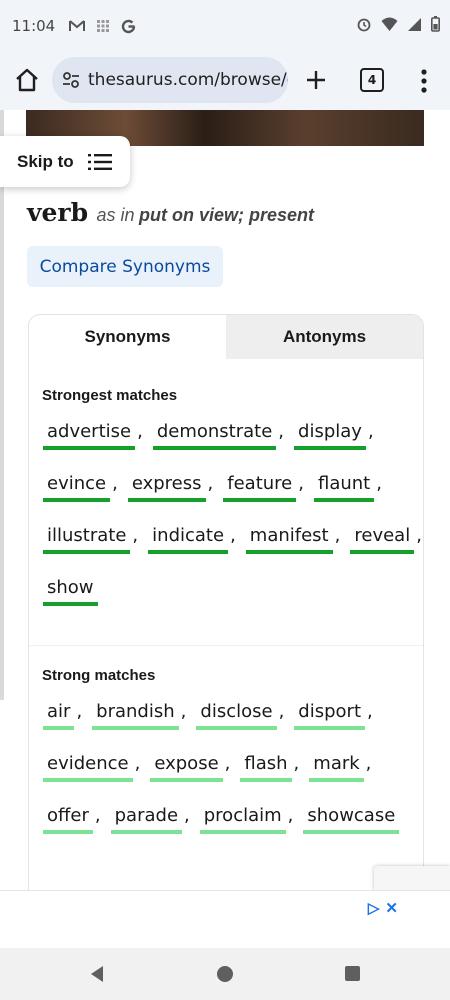 Image resolution: width=450 pixels, height=1000 pixels. I want to click on synonym-chip: showcase, so click(352, 819).